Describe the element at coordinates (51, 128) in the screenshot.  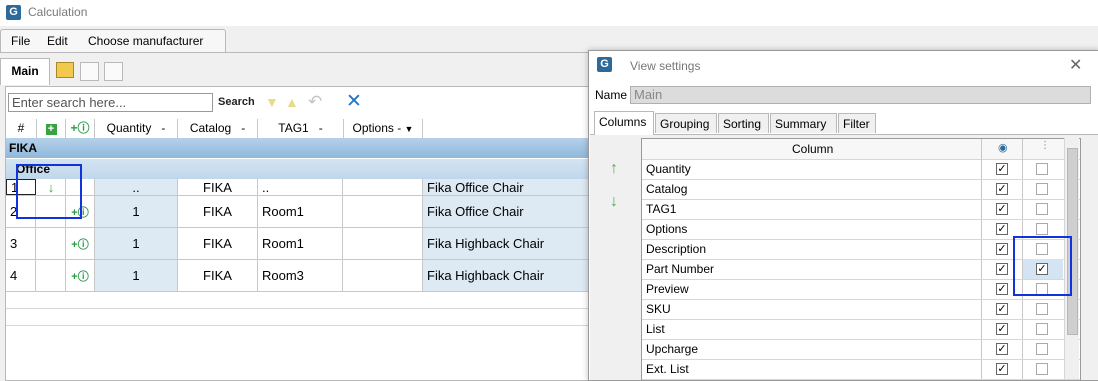
I see `header-add: +` at that location.